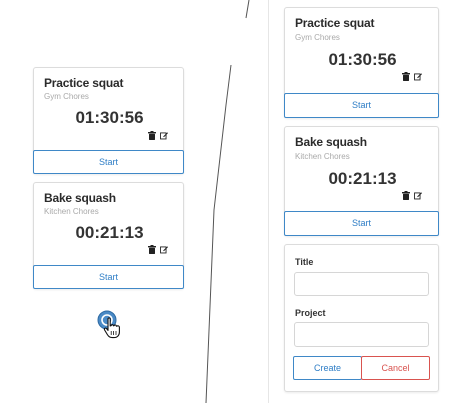 This screenshot has width=469, height=403. I want to click on title-input, so click(361, 284).